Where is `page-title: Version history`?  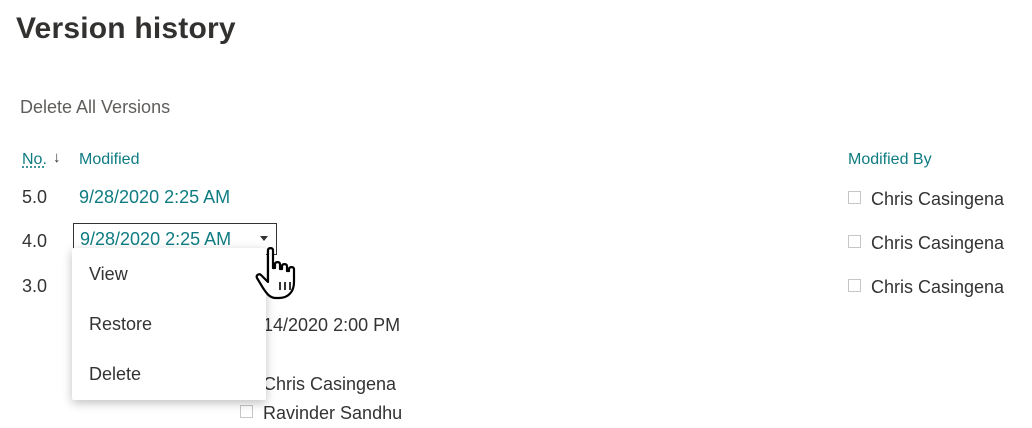
page-title: Version history is located at coordinates (126, 28).